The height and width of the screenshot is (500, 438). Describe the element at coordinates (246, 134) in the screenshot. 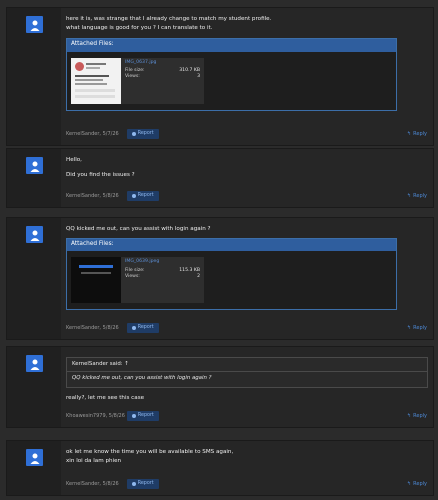

I see `post-footer: KernelSander, 5/7/26 Report ↰ Reply` at that location.